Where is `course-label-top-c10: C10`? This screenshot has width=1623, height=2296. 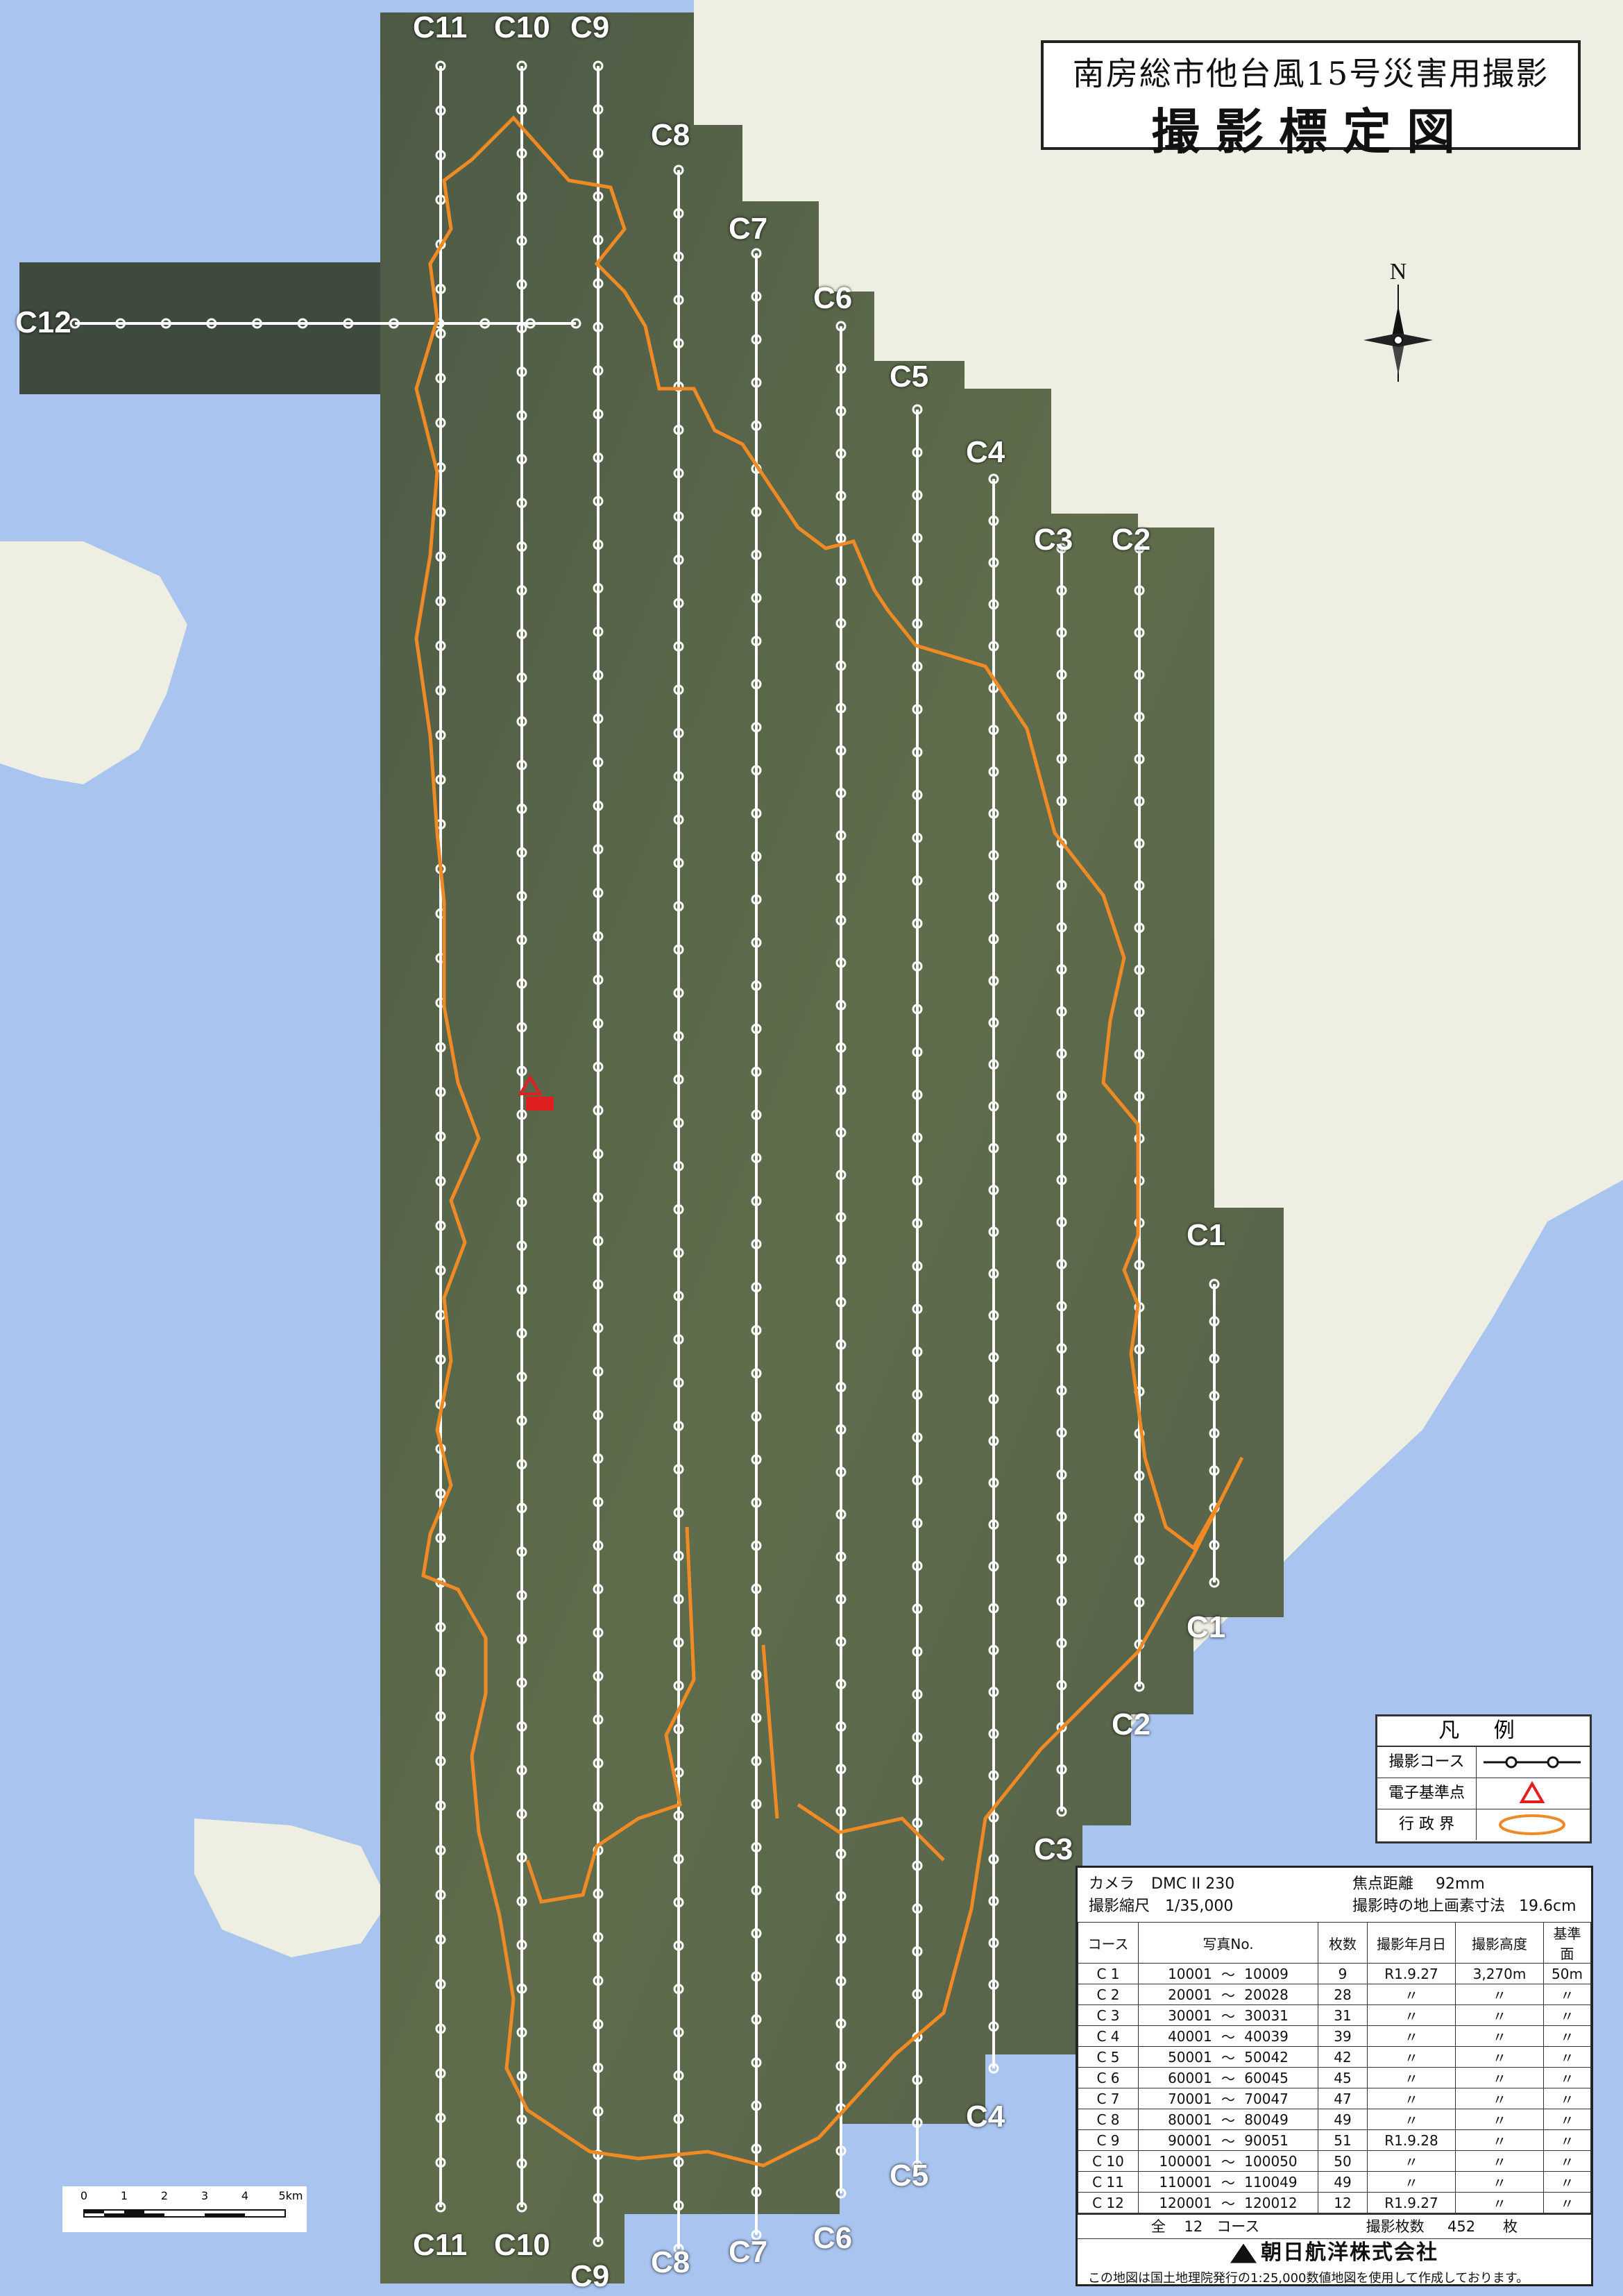 course-label-top-c10: C10 is located at coordinates (522, 27).